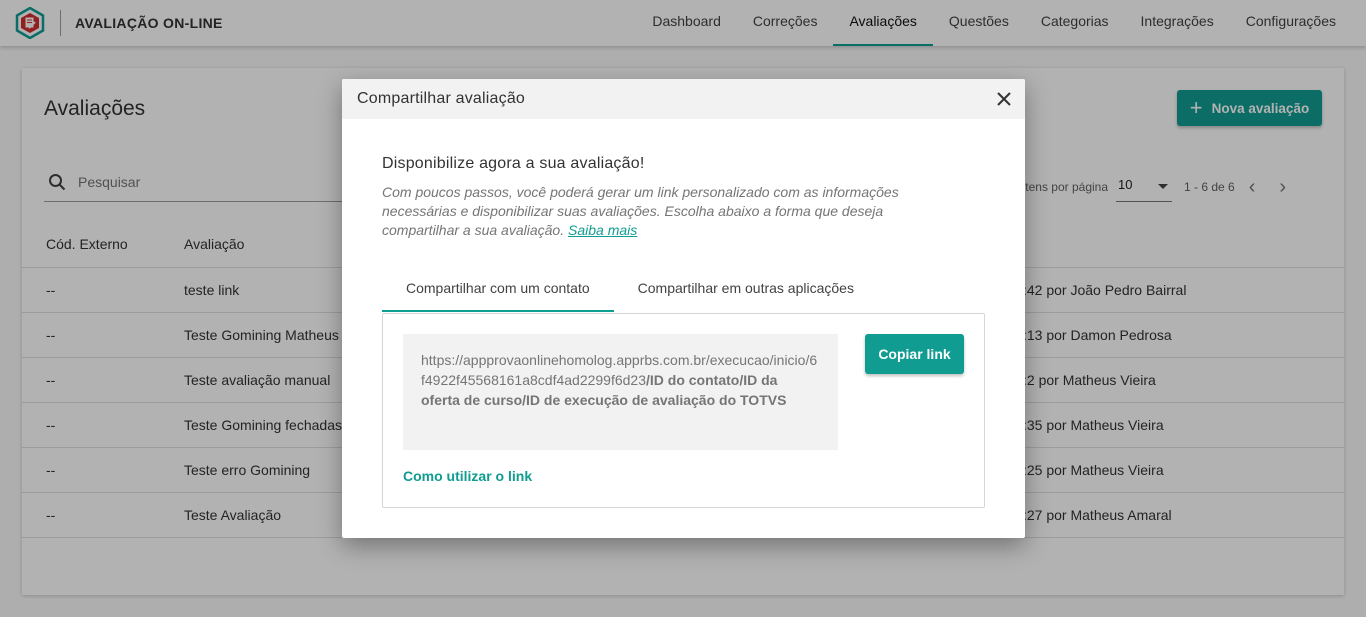 The height and width of the screenshot is (617, 1366). What do you see at coordinates (746, 292) in the screenshot?
I see `tab-share-other-apps: Compartilhar em outras aplicações` at bounding box center [746, 292].